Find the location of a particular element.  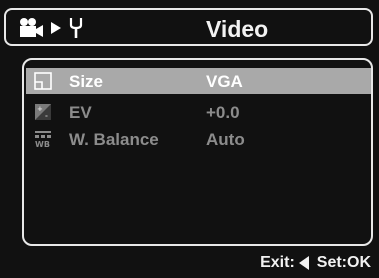

header-bar: Video is located at coordinates (188, 27).